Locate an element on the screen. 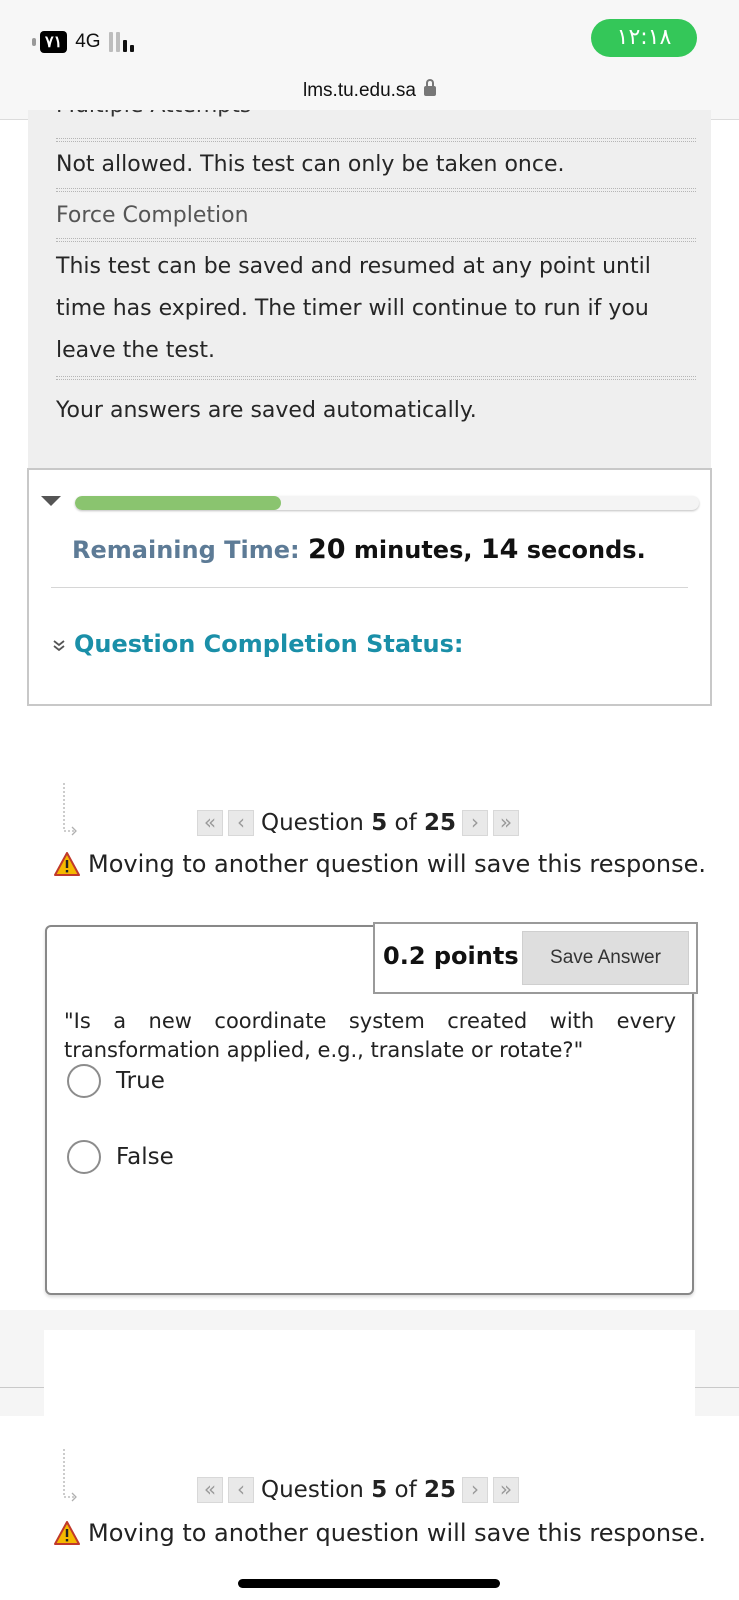  answer-option-true: True is located at coordinates (116, 1081).